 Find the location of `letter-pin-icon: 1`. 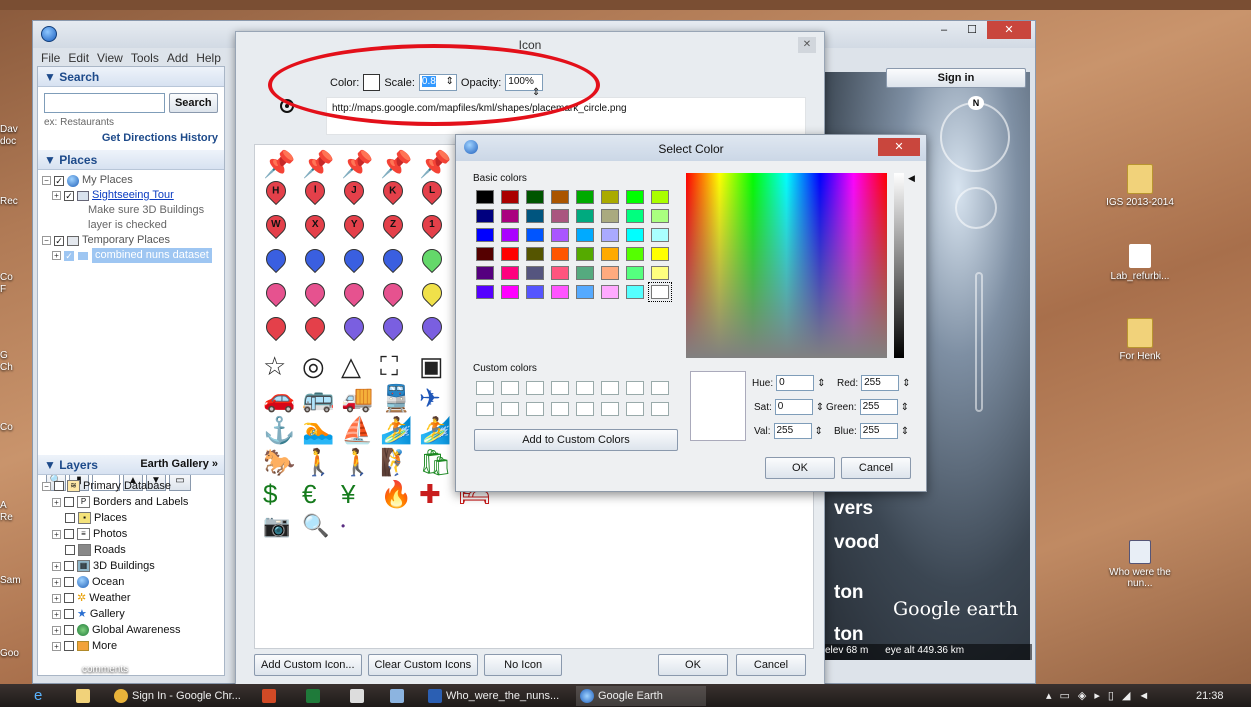

letter-pin-icon: 1 is located at coordinates (432, 225).